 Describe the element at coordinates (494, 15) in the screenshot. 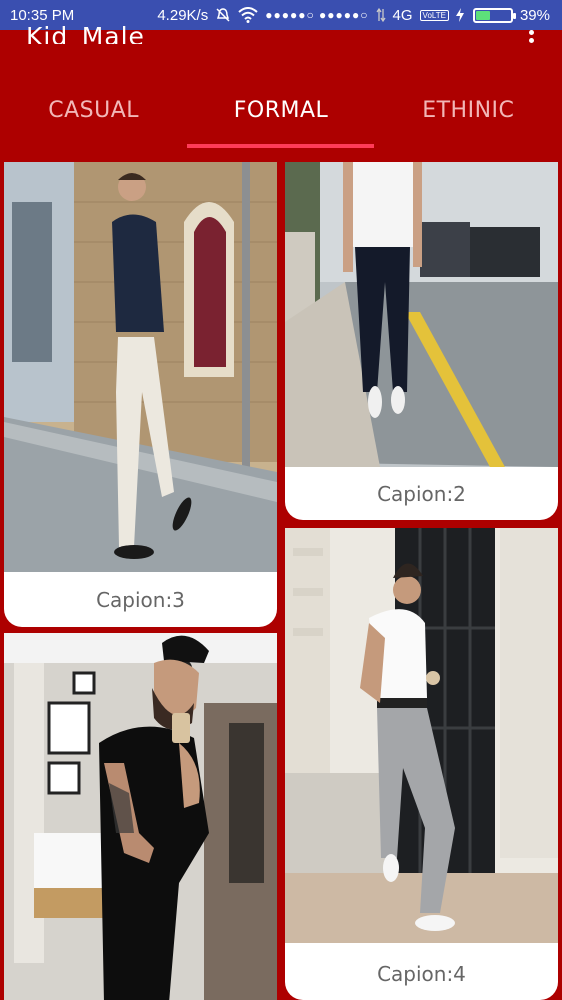

I see `battery-icon` at that location.